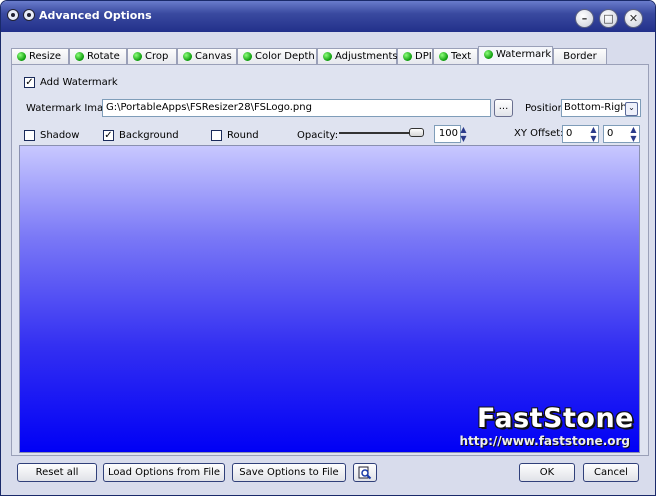  I want to click on tab-canvas: Canvas, so click(207, 56).